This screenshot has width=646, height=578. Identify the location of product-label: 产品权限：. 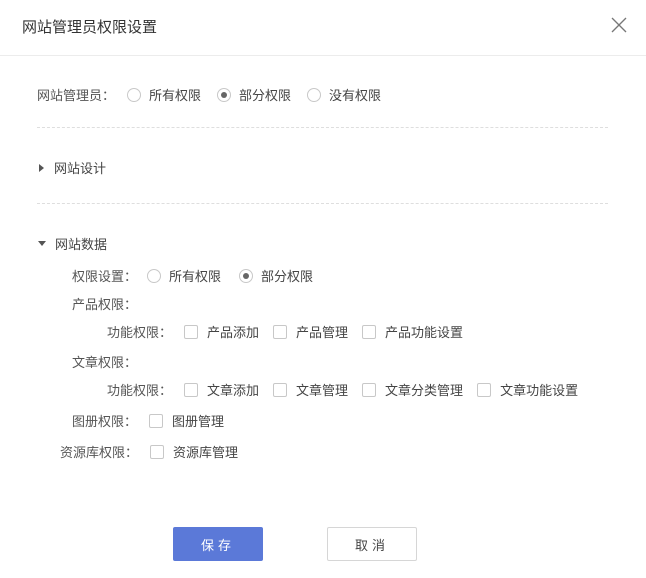
(105, 305).